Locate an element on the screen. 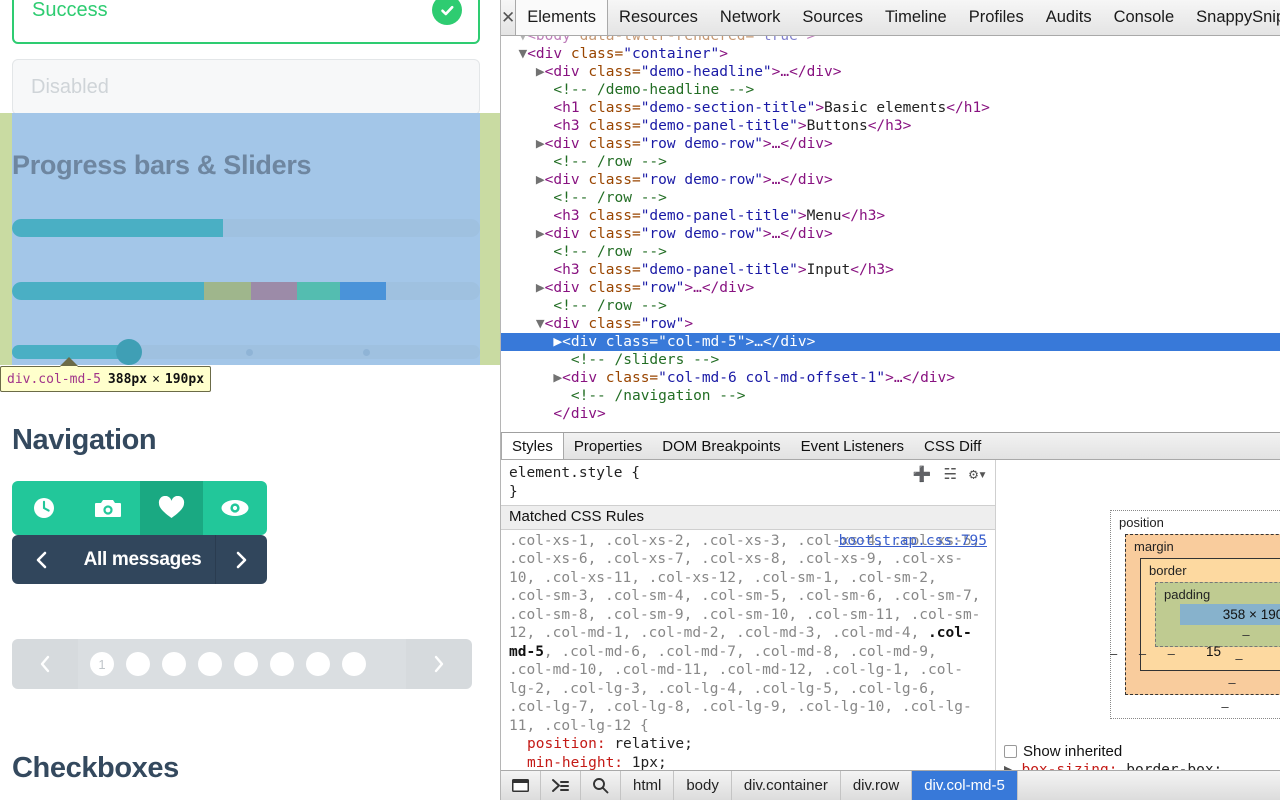 The image size is (1280, 800). icon-nav-item-clock is located at coordinates (44, 508).